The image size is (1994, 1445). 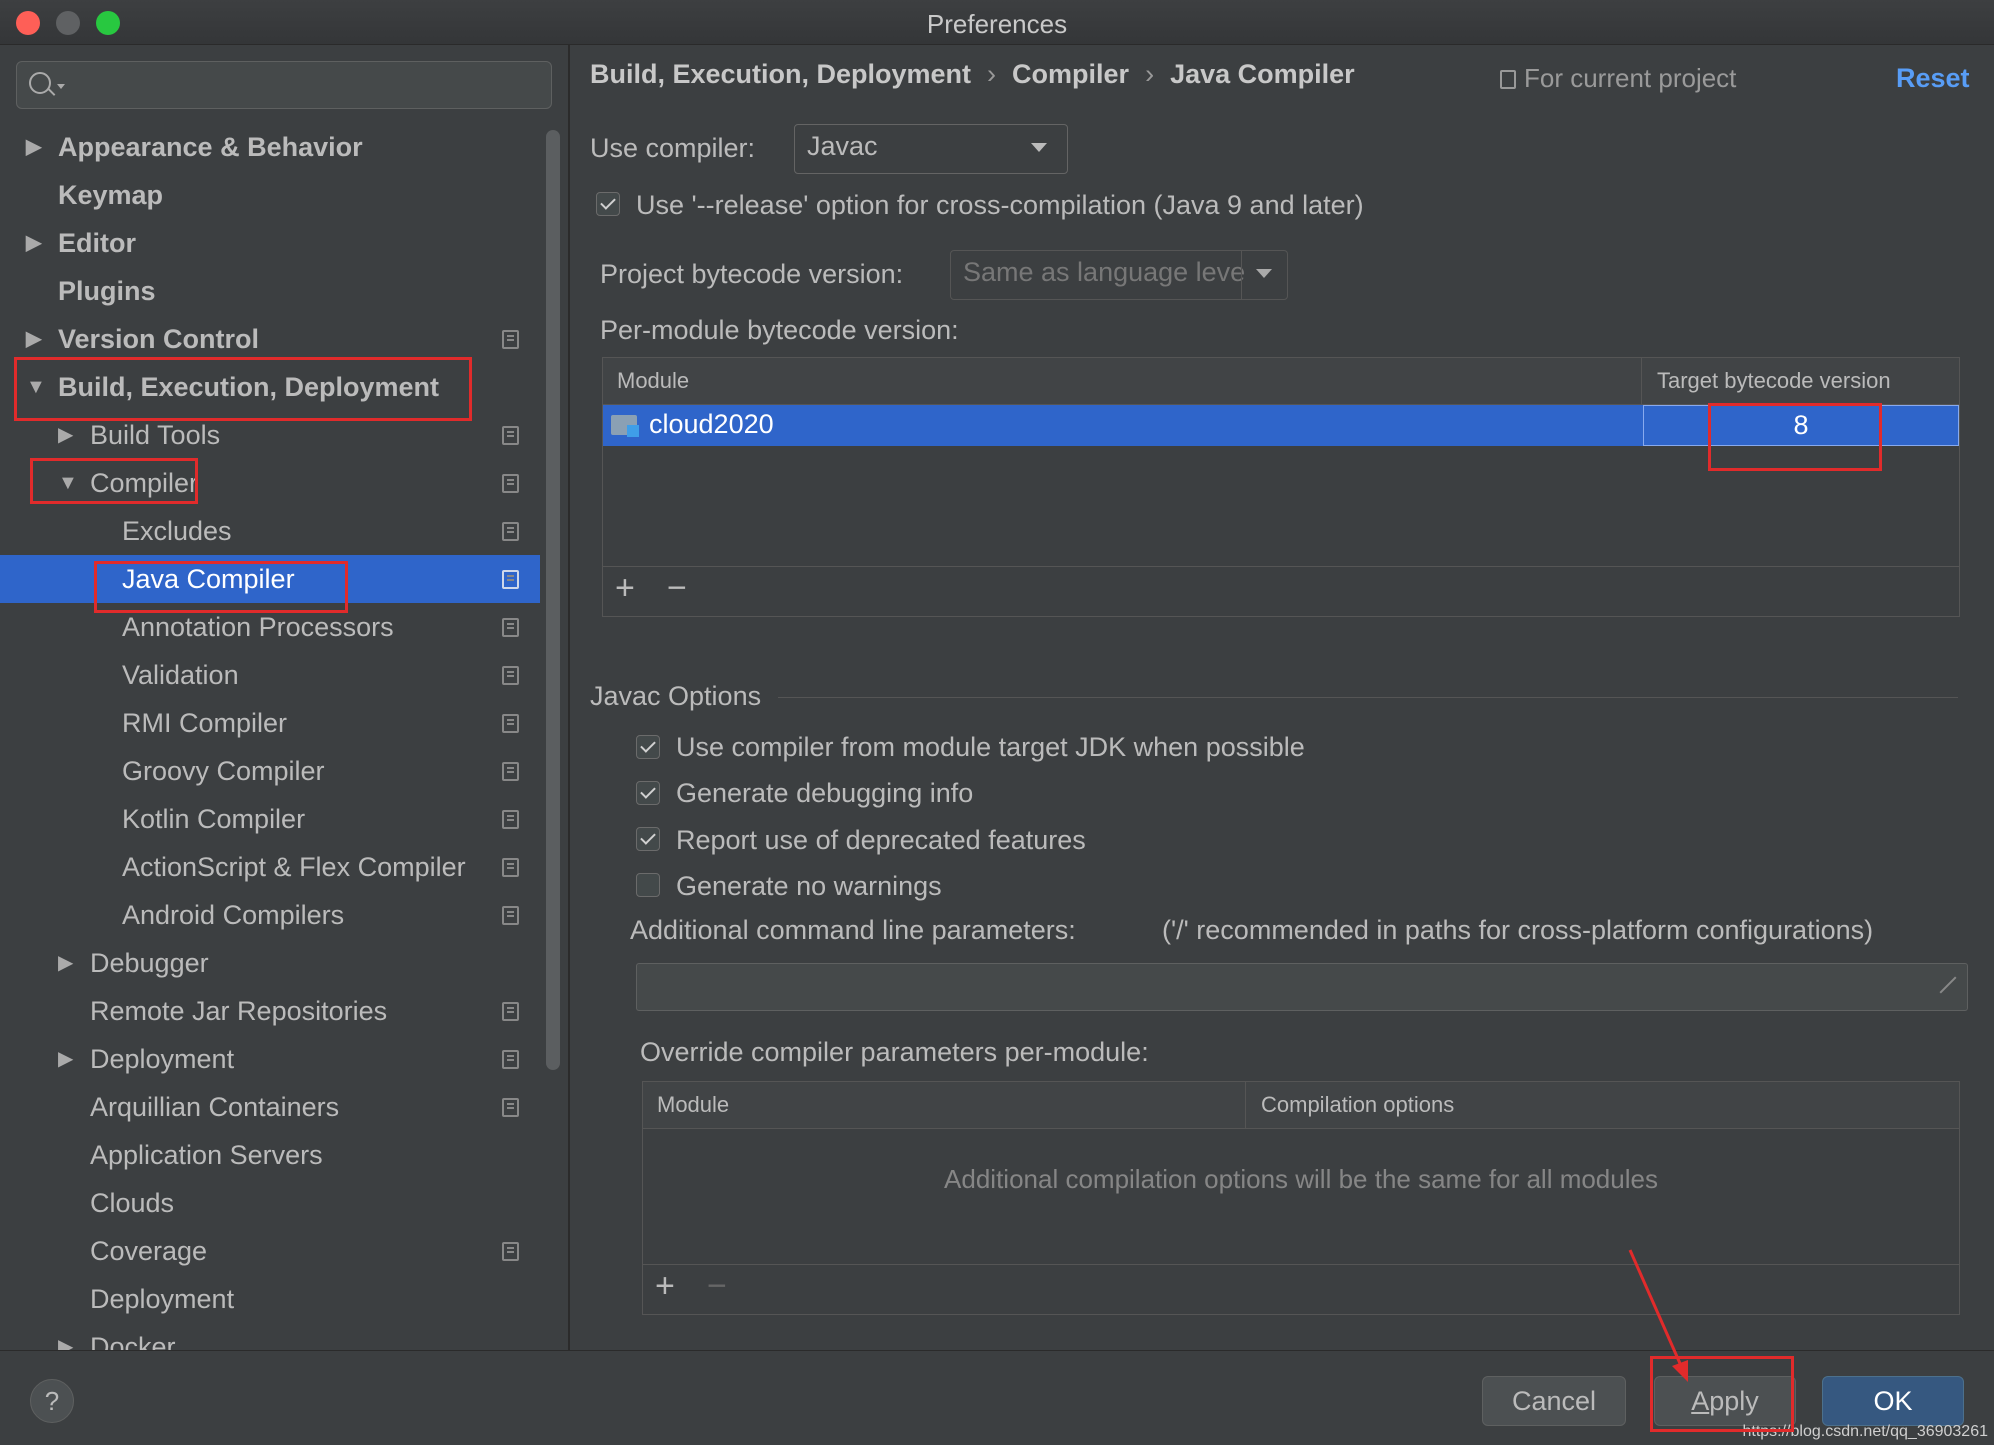 What do you see at coordinates (1774, 381) in the screenshot?
I see `column-header-target-version: Target bytecode version` at bounding box center [1774, 381].